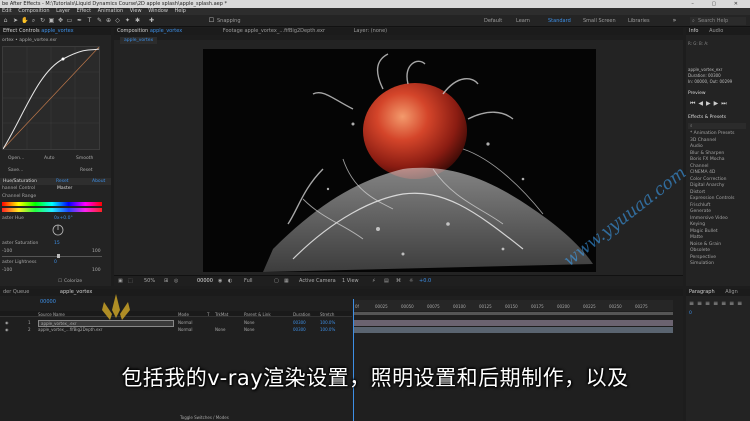 The image size is (750, 421). Describe the element at coordinates (286, 281) in the screenshot. I see `transparency-grid-icon: ▦` at that location.